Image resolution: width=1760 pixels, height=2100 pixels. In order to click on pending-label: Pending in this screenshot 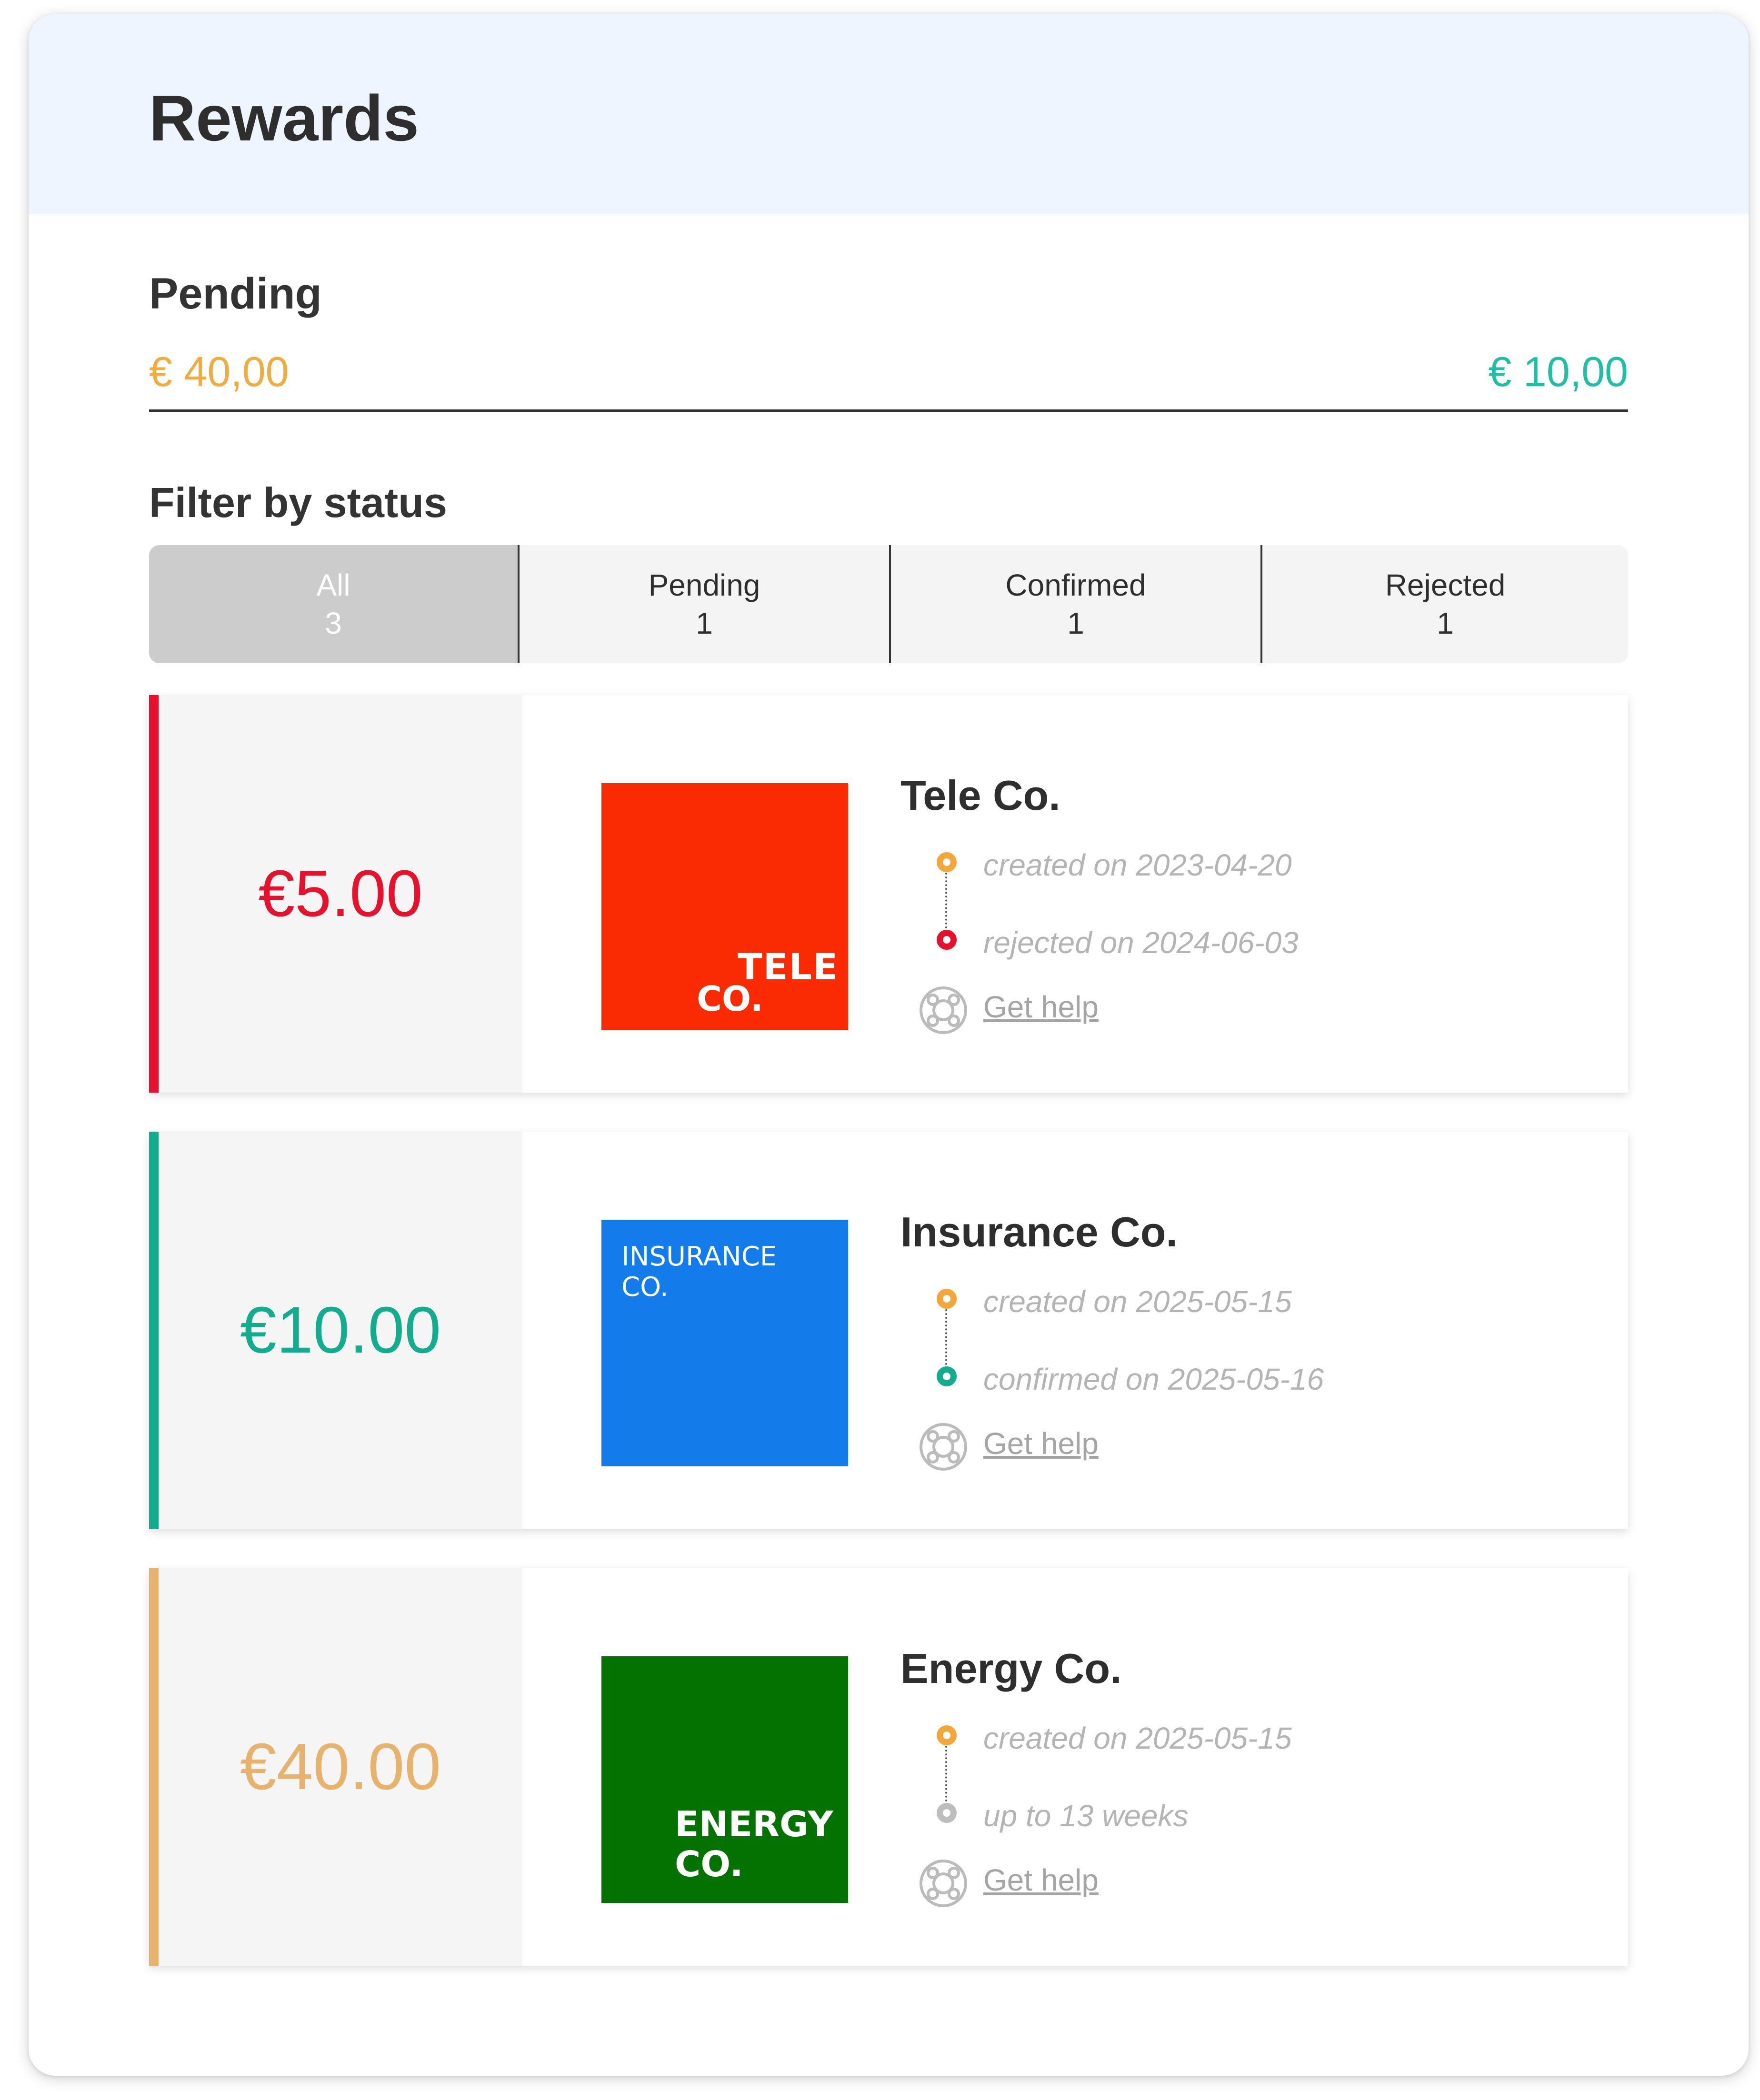, I will do `click(235, 293)`.